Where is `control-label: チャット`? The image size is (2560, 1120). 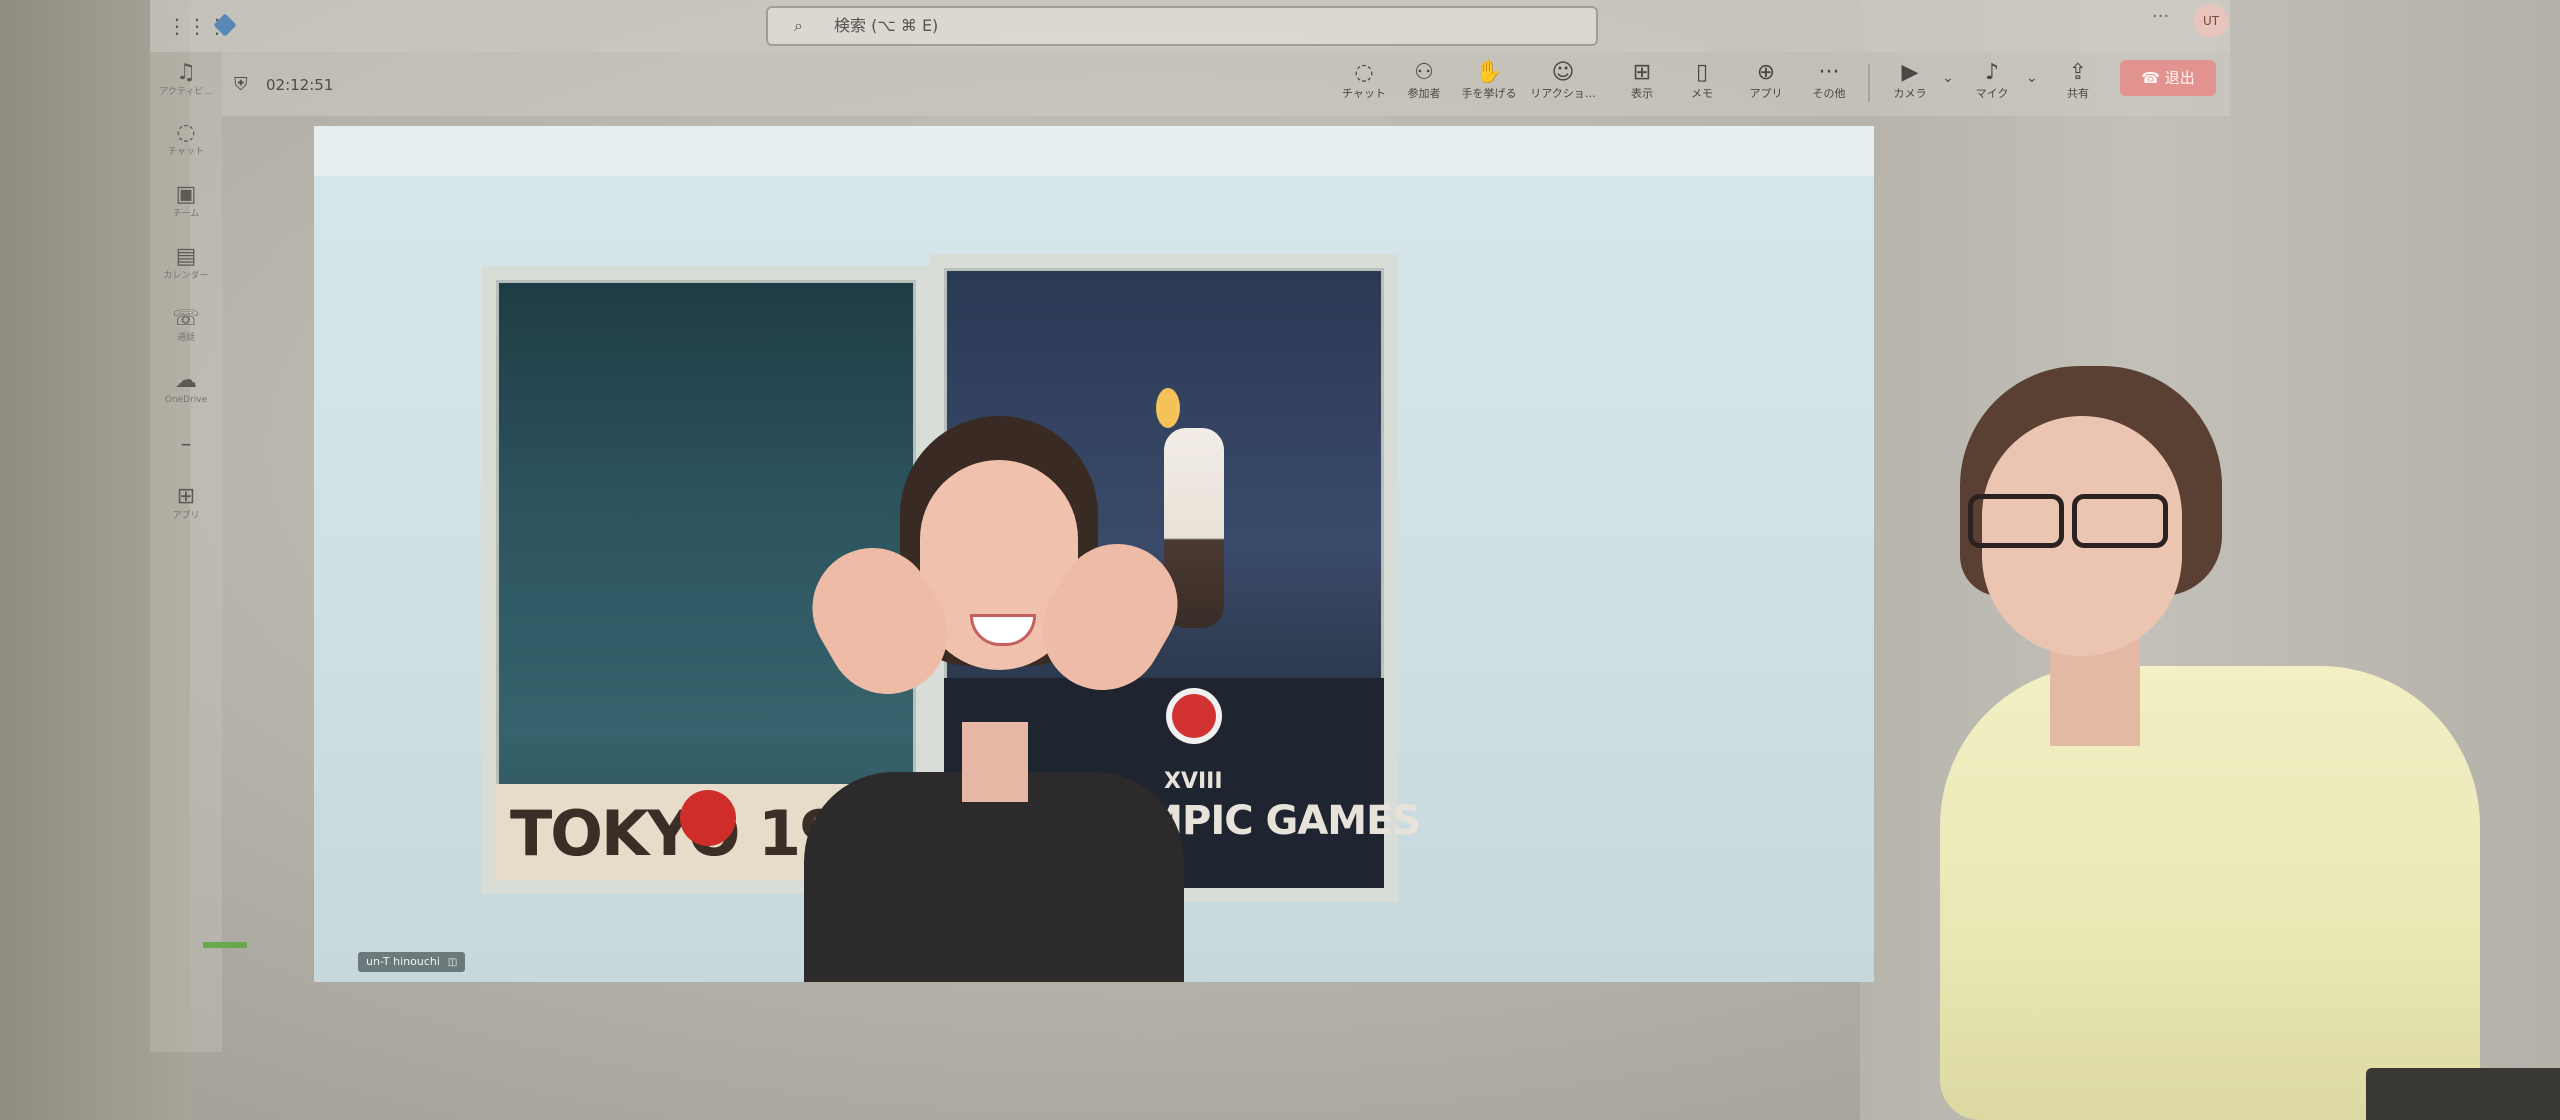 control-label: チャット is located at coordinates (1364, 93).